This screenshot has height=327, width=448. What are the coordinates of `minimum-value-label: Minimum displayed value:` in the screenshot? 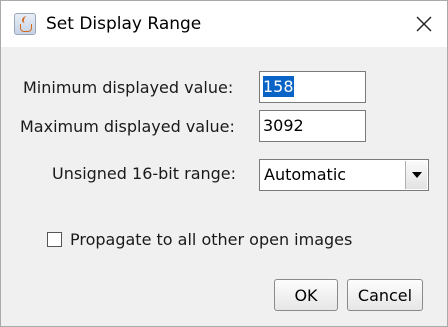 It's located at (128, 87).